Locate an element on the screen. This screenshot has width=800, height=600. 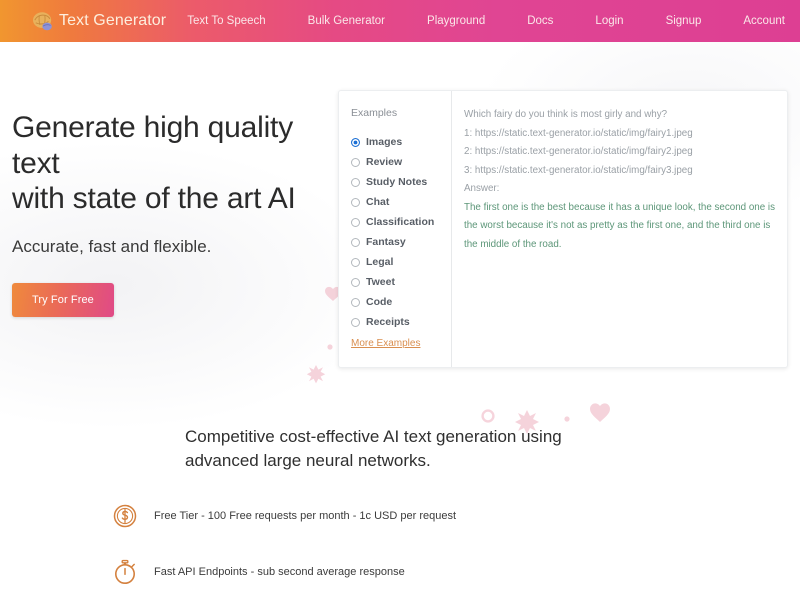
example-option-label: Chat is located at coordinates (378, 202).